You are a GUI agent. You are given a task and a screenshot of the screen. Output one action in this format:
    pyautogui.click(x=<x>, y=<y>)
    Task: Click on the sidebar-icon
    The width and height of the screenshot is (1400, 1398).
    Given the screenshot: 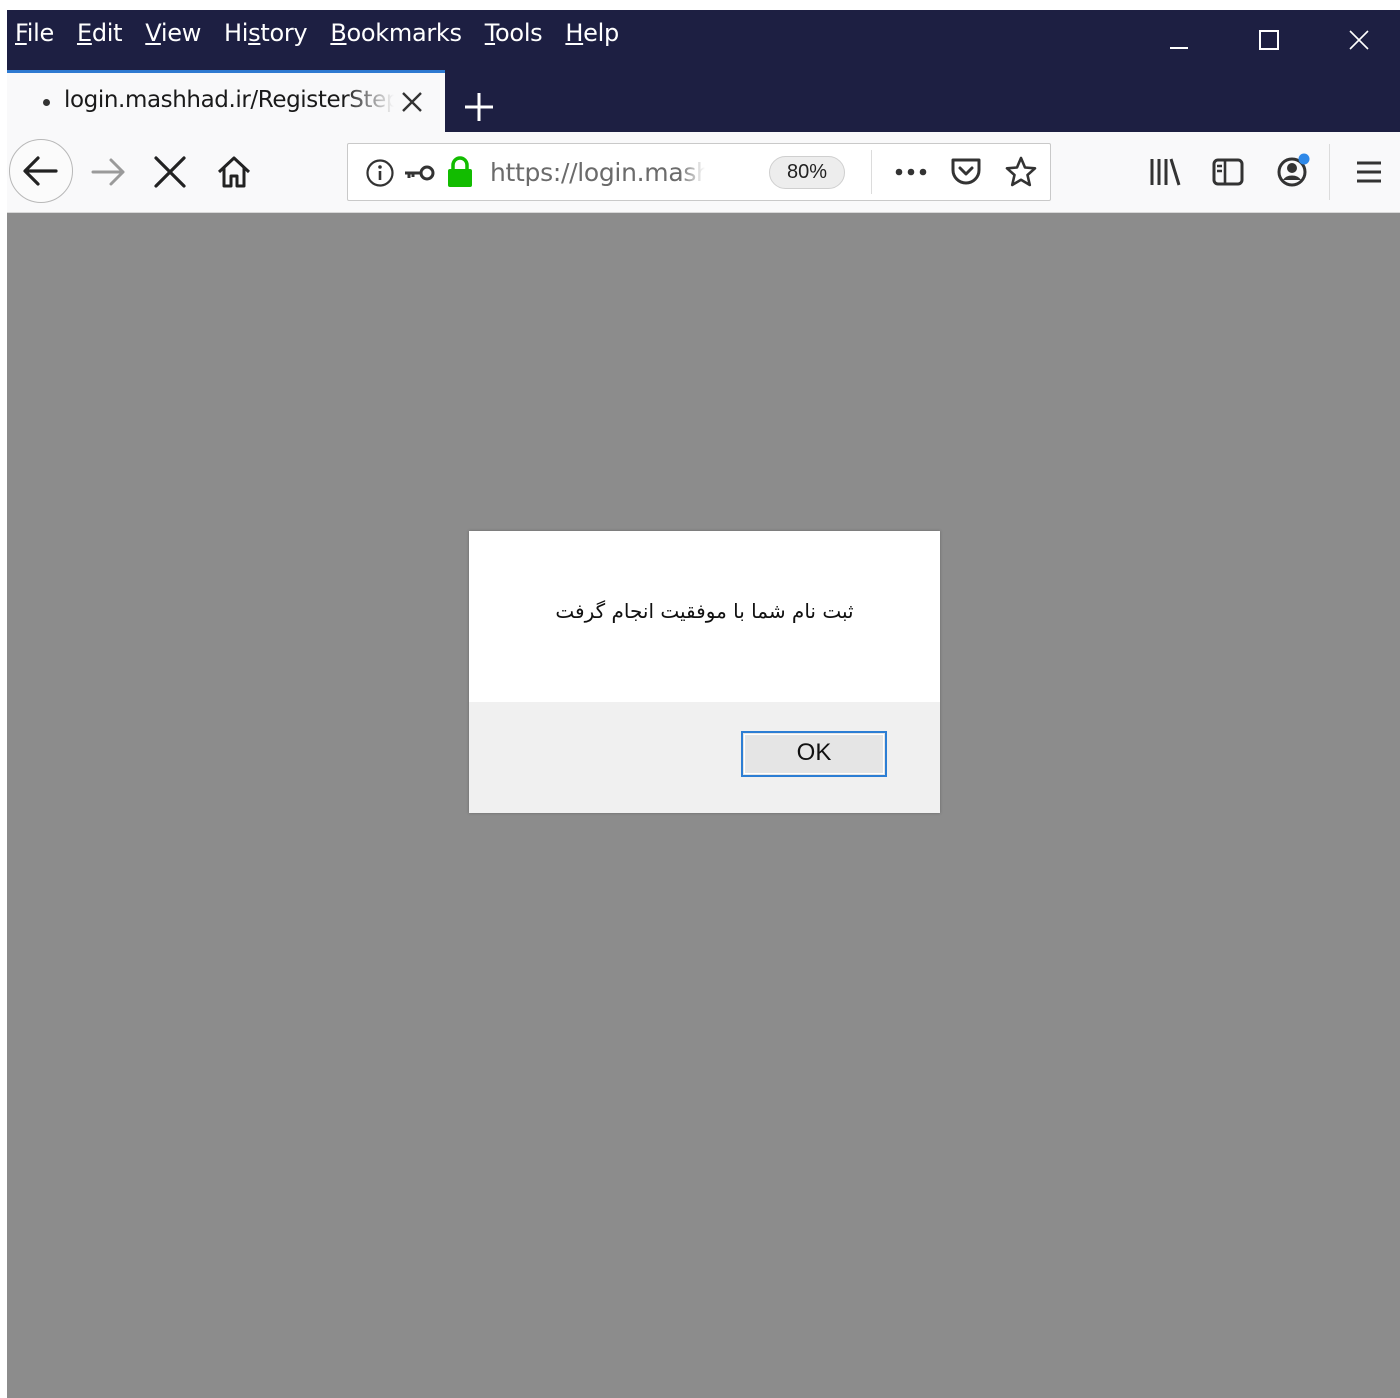 What is the action you would take?
    pyautogui.click(x=1228, y=172)
    